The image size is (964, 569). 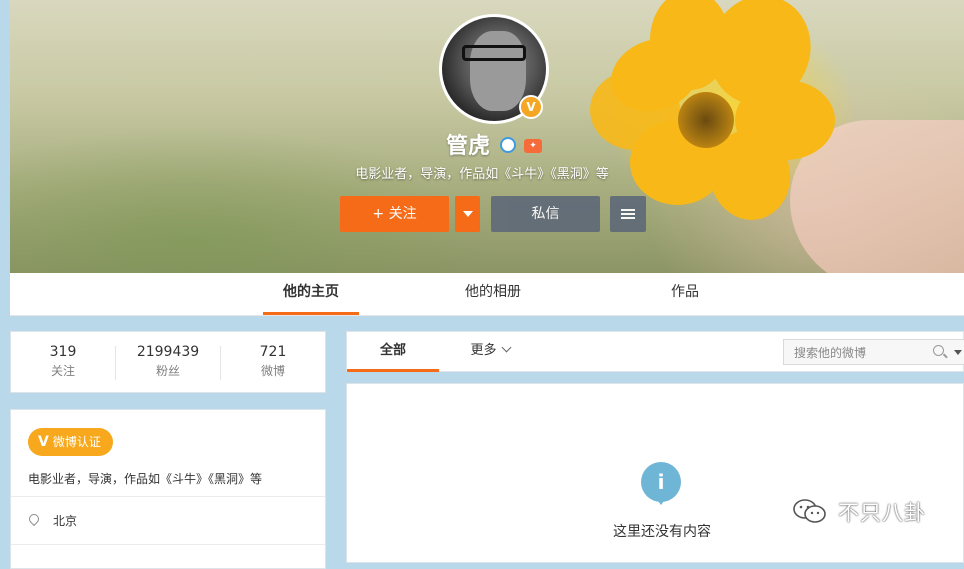 I want to click on location-text: 北京, so click(x=65, y=521).